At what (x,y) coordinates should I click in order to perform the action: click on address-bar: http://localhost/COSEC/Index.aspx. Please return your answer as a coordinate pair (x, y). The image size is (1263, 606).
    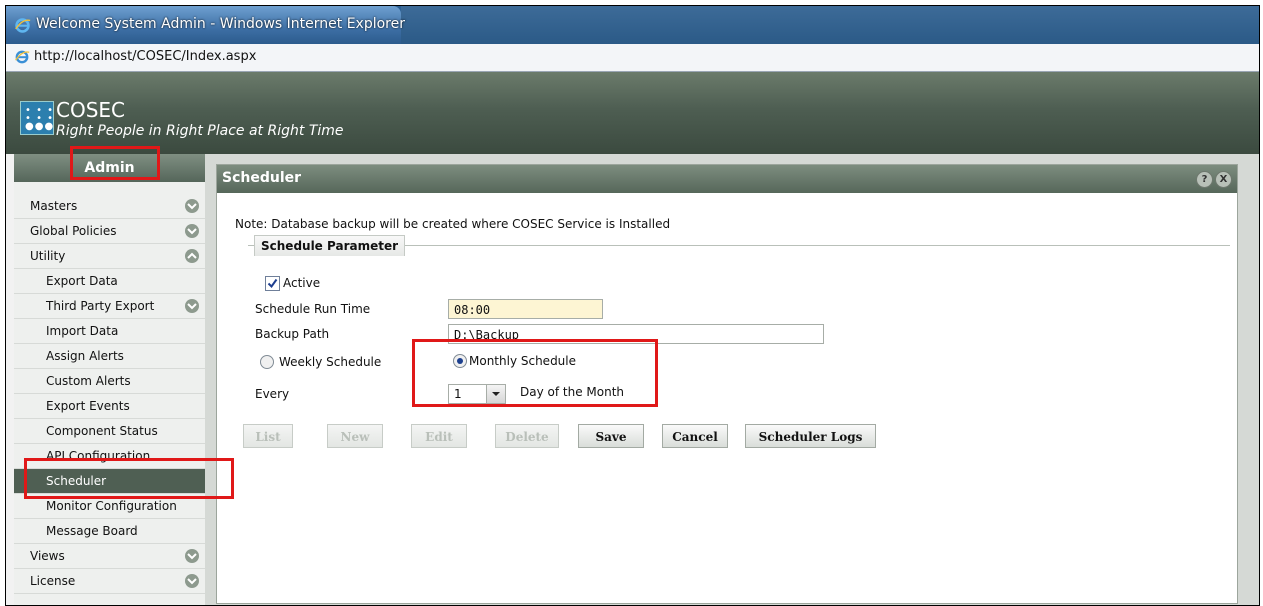
    Looking at the image, I should click on (632, 58).